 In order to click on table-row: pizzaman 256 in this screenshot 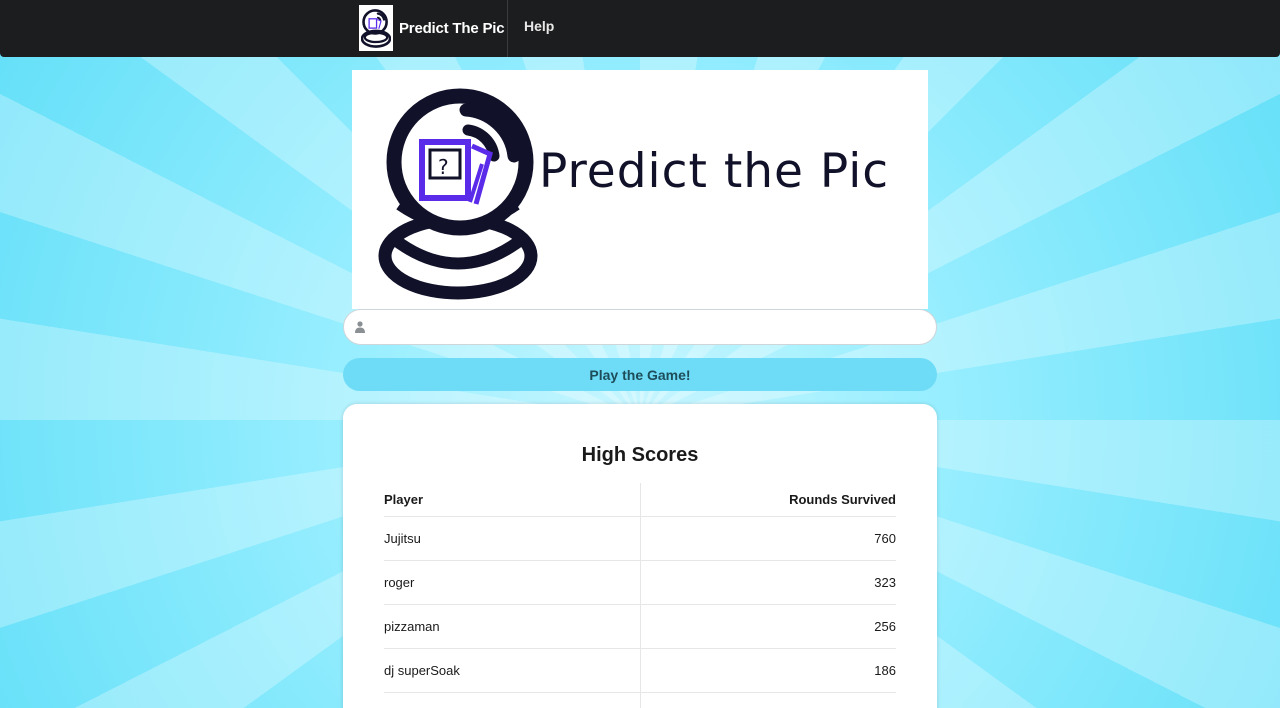, I will do `click(640, 626)`.